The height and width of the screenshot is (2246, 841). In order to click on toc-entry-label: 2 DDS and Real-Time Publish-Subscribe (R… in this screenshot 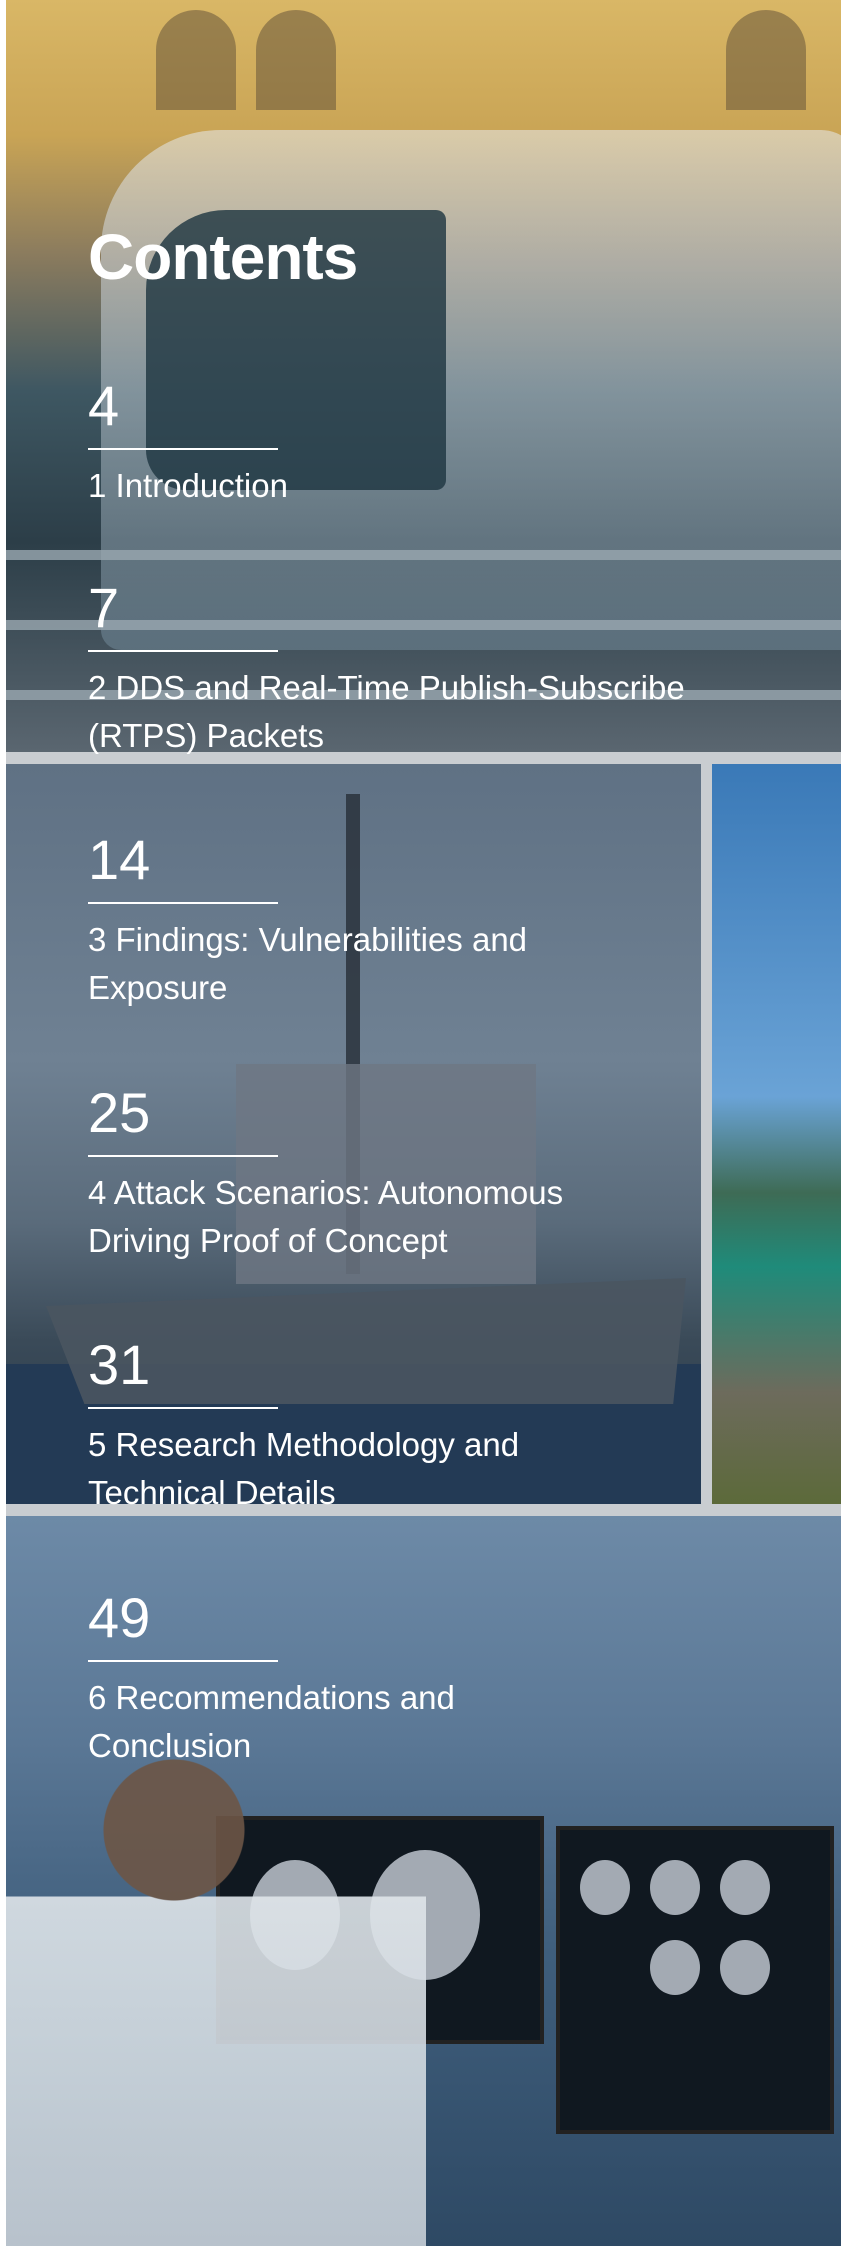, I will do `click(386, 711)`.